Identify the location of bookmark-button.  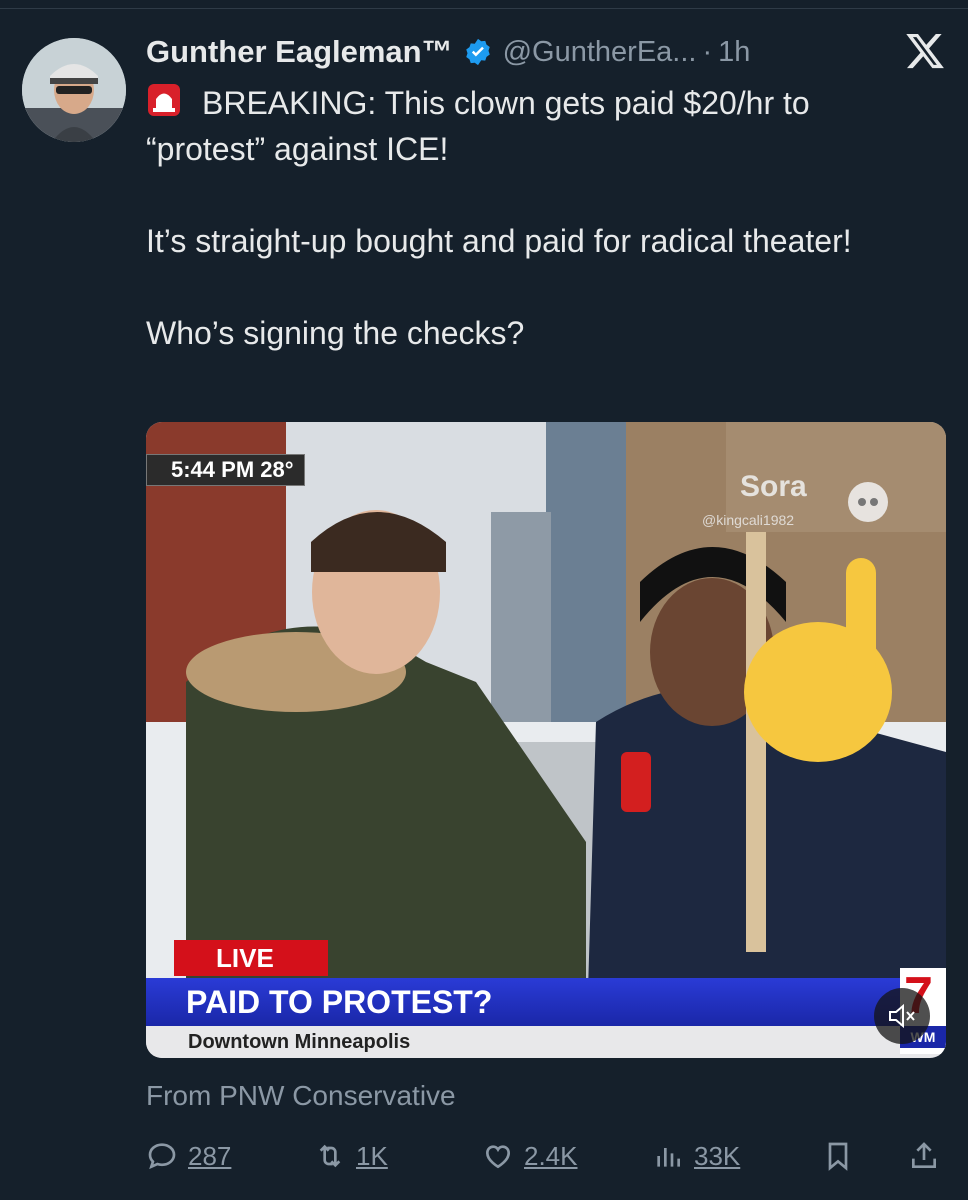
(838, 1156).